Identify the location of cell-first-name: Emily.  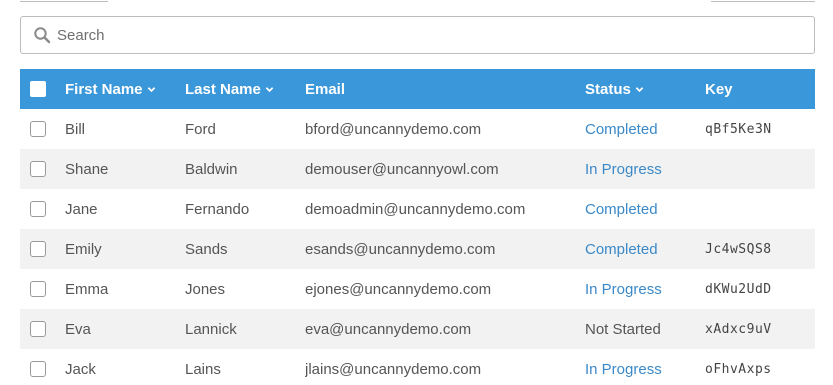
(83, 249).